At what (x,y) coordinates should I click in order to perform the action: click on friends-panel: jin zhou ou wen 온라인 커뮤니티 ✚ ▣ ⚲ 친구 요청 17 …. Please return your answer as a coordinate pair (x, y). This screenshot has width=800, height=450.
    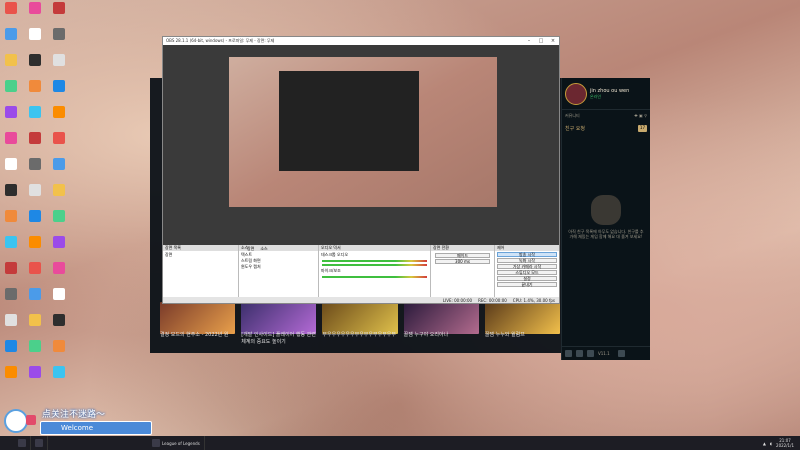
    Looking at the image, I should click on (605, 219).